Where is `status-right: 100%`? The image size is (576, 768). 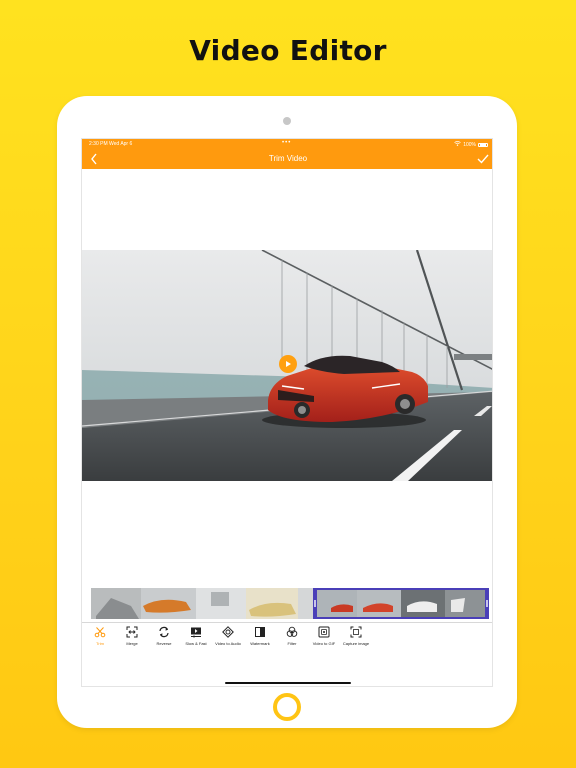
status-right: 100% is located at coordinates (471, 144).